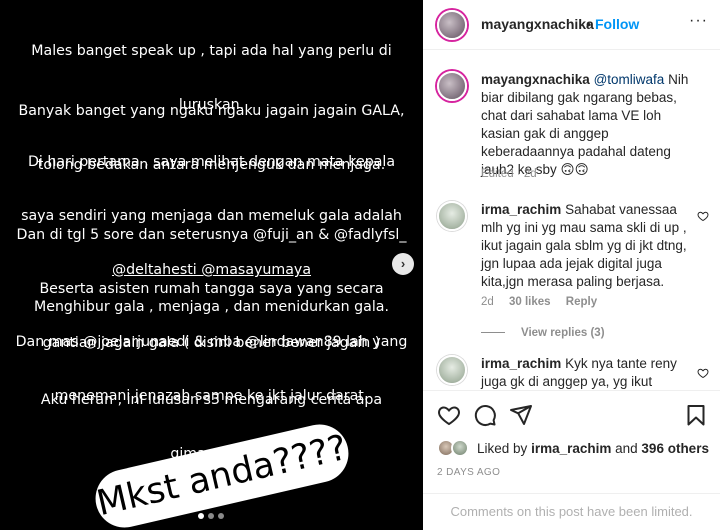  I want to click on comment-meta: Edited · 2d, so click(509, 174).